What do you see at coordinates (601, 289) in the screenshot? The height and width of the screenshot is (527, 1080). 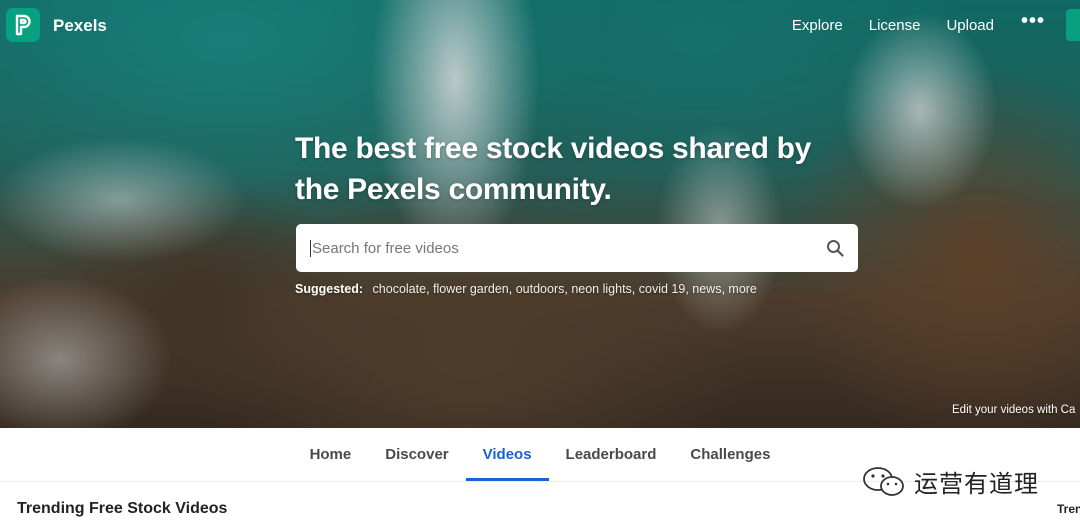 I see `suggestion-neon-lights: neon lights` at bounding box center [601, 289].